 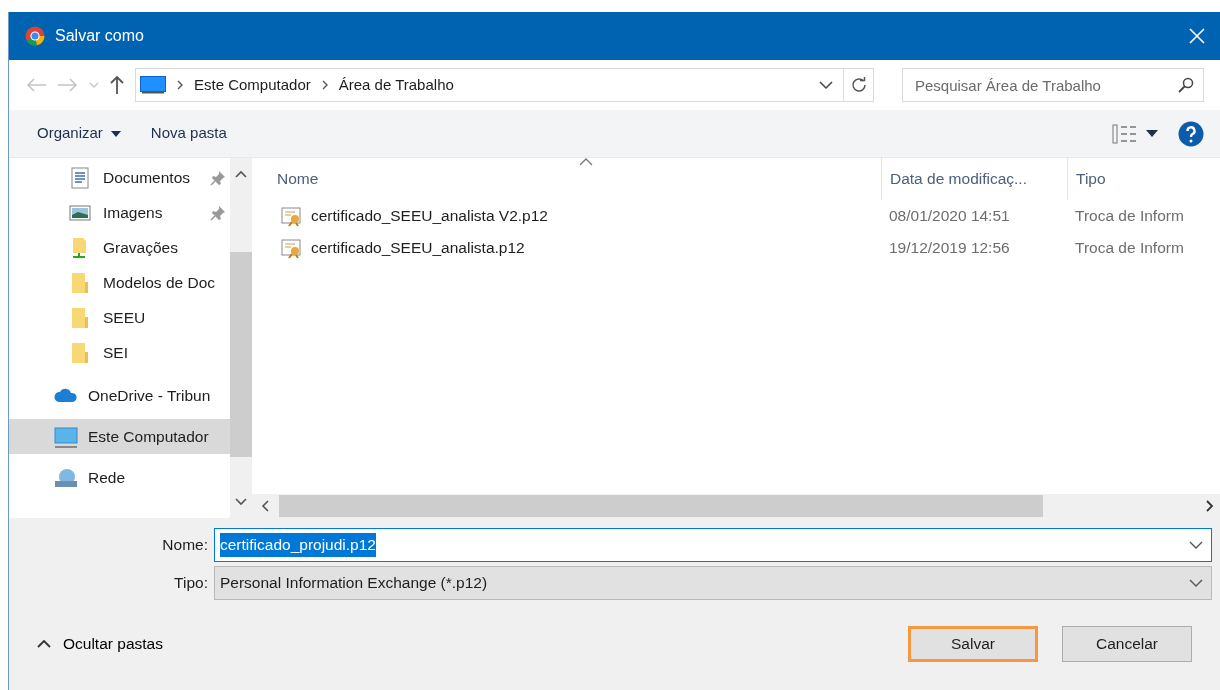 What do you see at coordinates (1186, 85) in the screenshot?
I see `search-icon` at bounding box center [1186, 85].